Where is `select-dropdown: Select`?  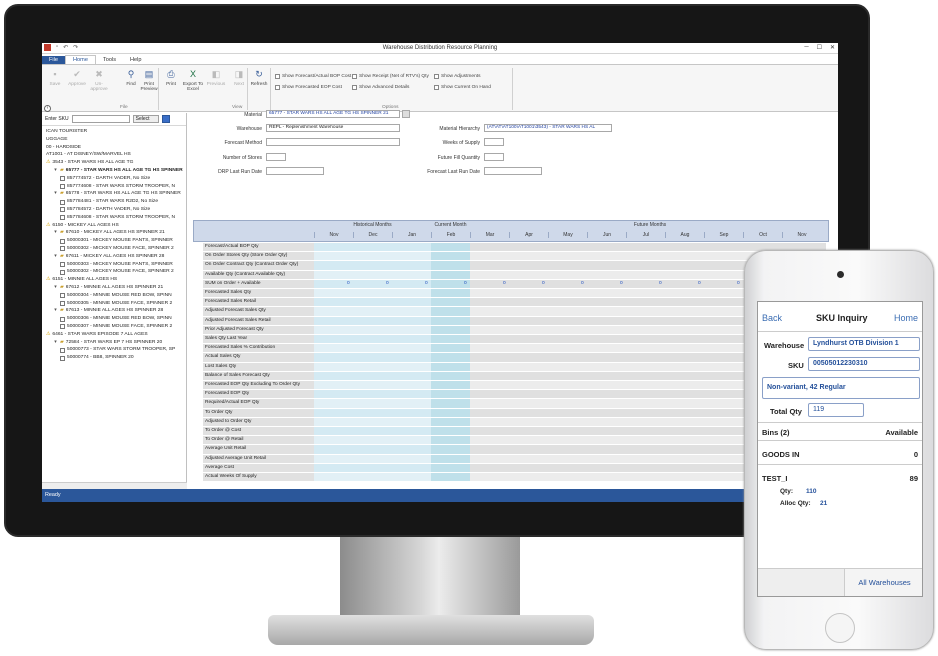
select-dropdown: Select is located at coordinates (145, 119).